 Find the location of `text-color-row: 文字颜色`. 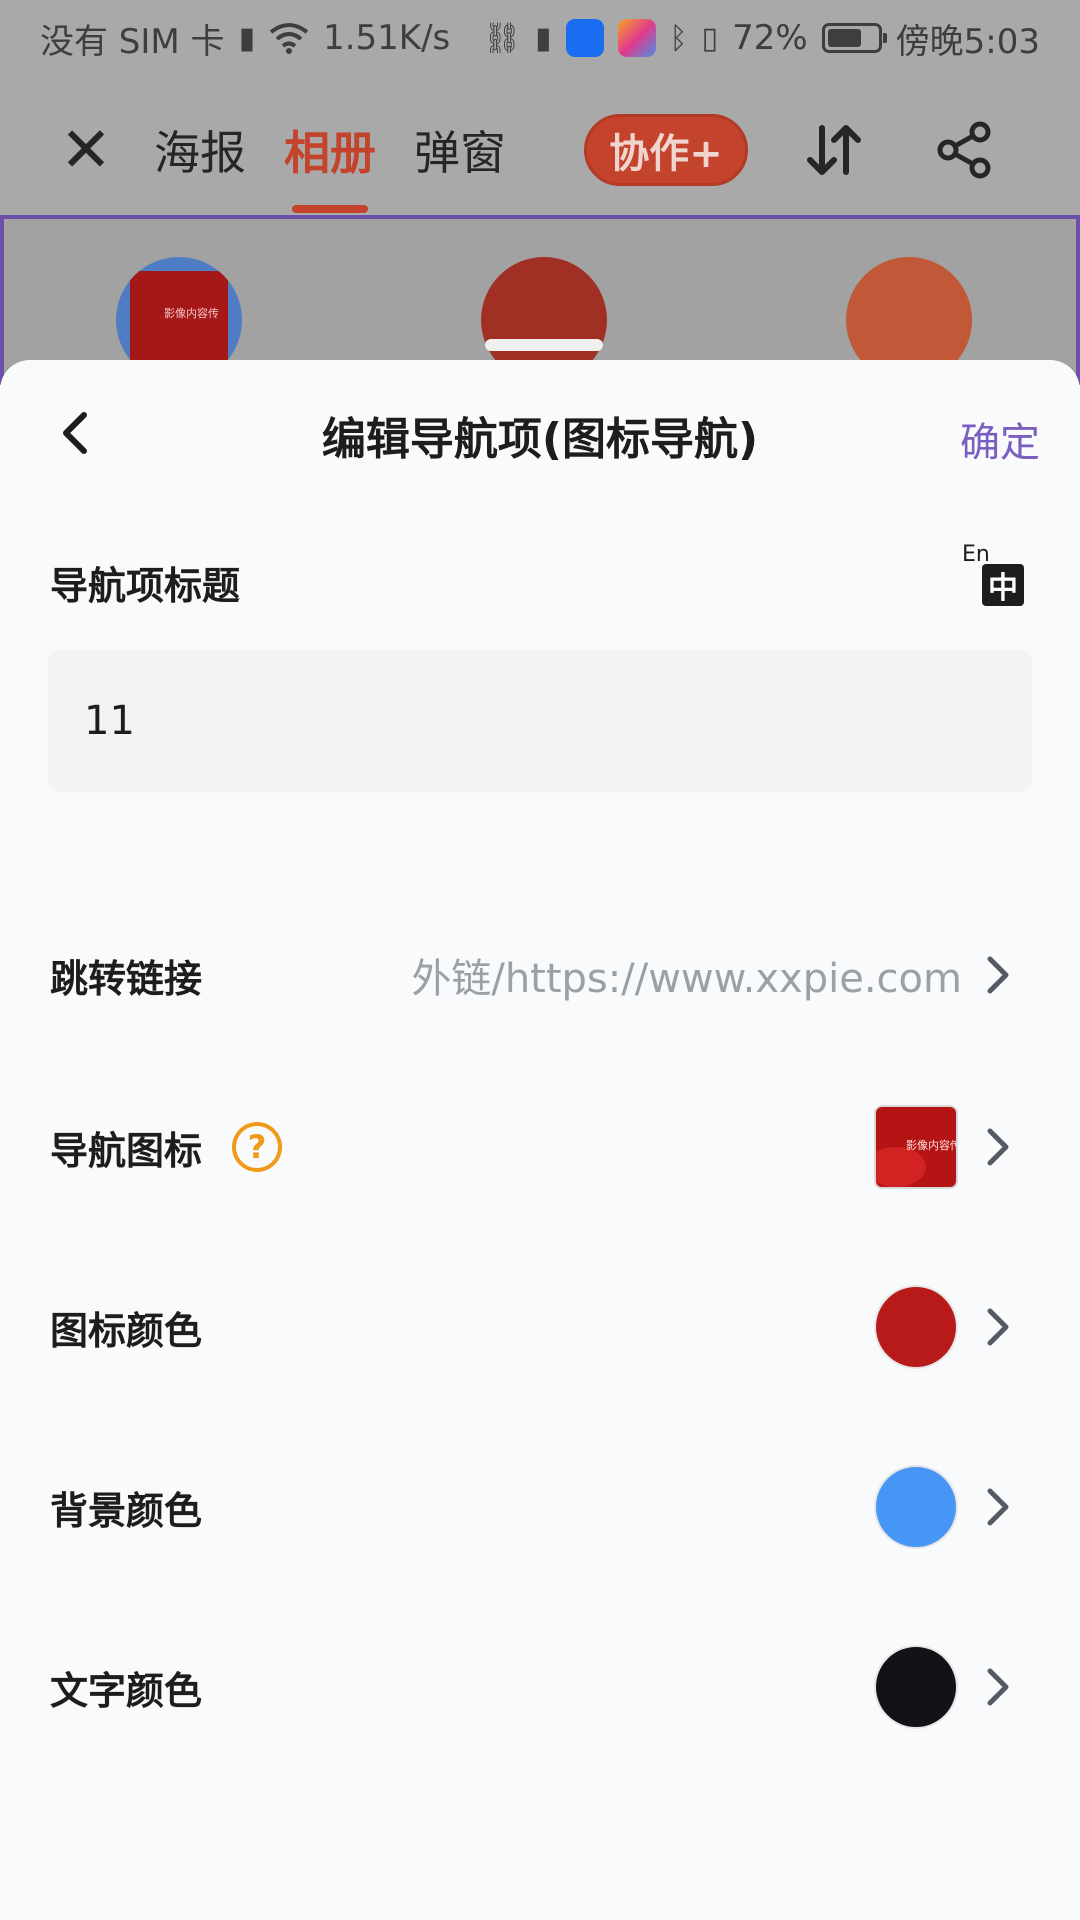

text-color-row: 文字颜色 is located at coordinates (540, 1687).